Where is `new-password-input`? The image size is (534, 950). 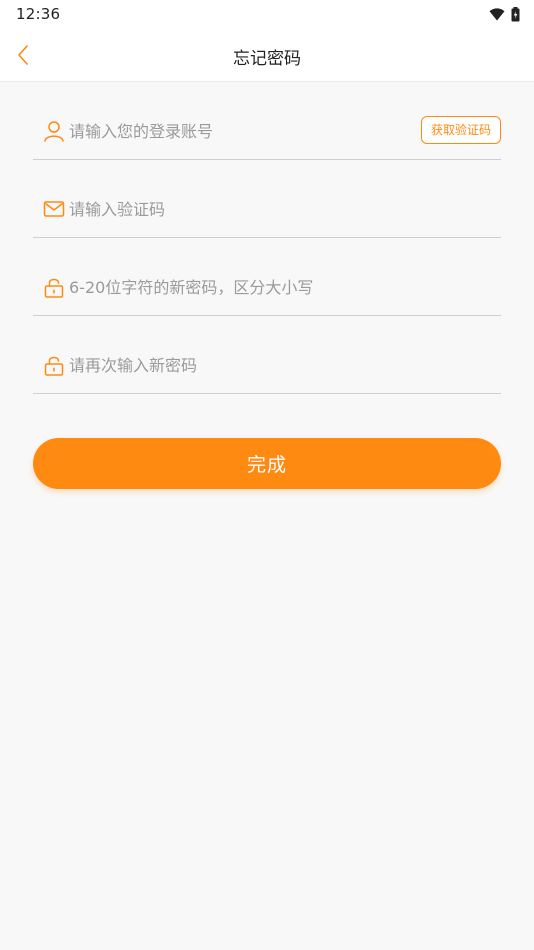 new-password-input is located at coordinates (234, 287).